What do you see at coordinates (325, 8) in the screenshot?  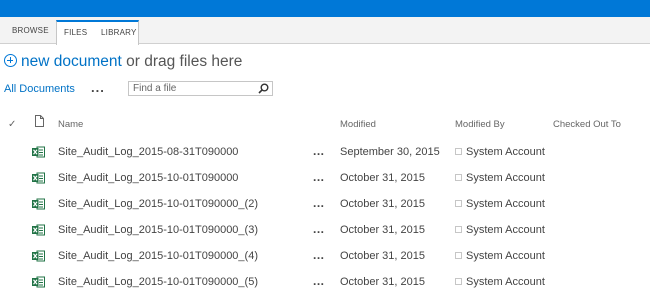 I see `suite-bar` at bounding box center [325, 8].